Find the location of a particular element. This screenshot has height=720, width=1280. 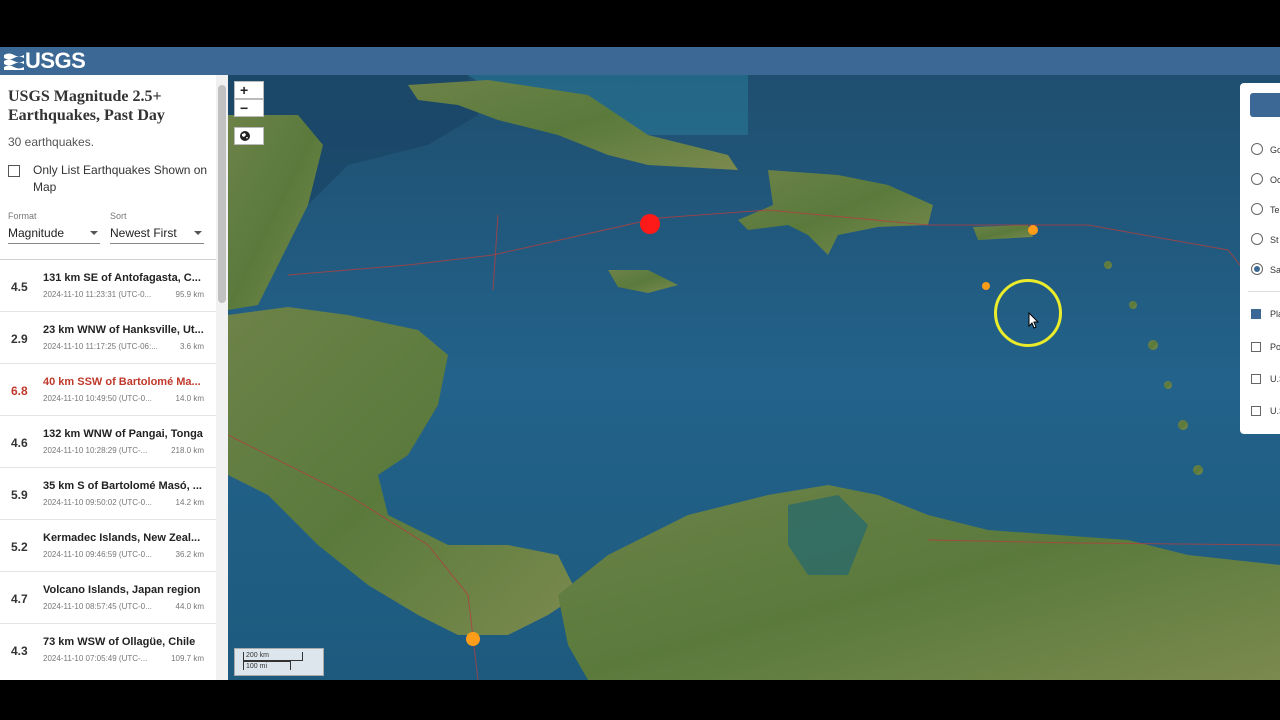

layers-panel-button is located at coordinates (1265, 105).